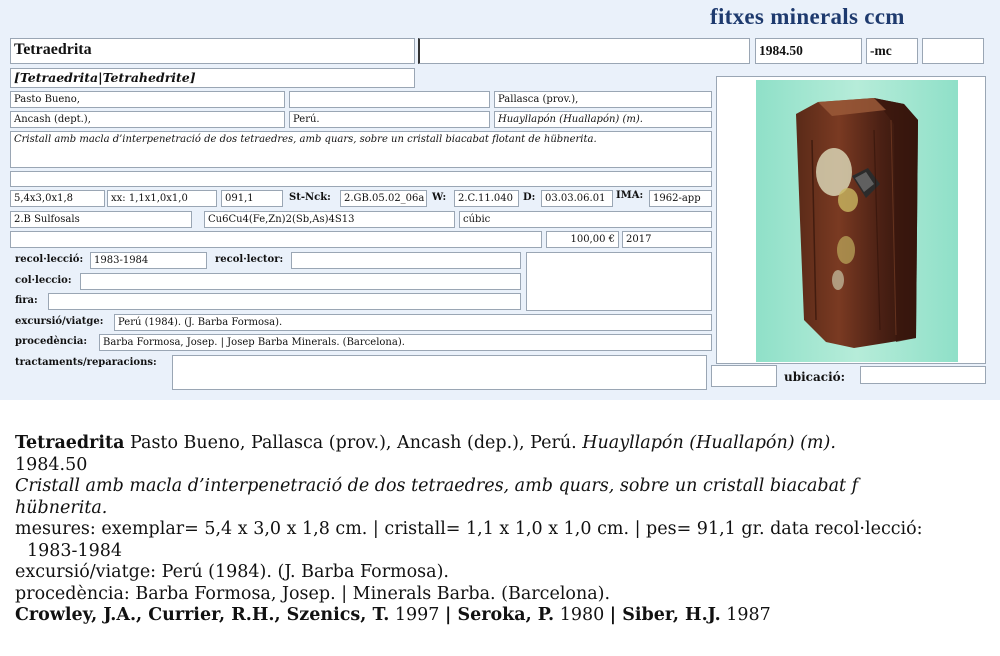  What do you see at coordinates (529, 197) in the screenshot?
I see `d-label: D:` at bounding box center [529, 197].